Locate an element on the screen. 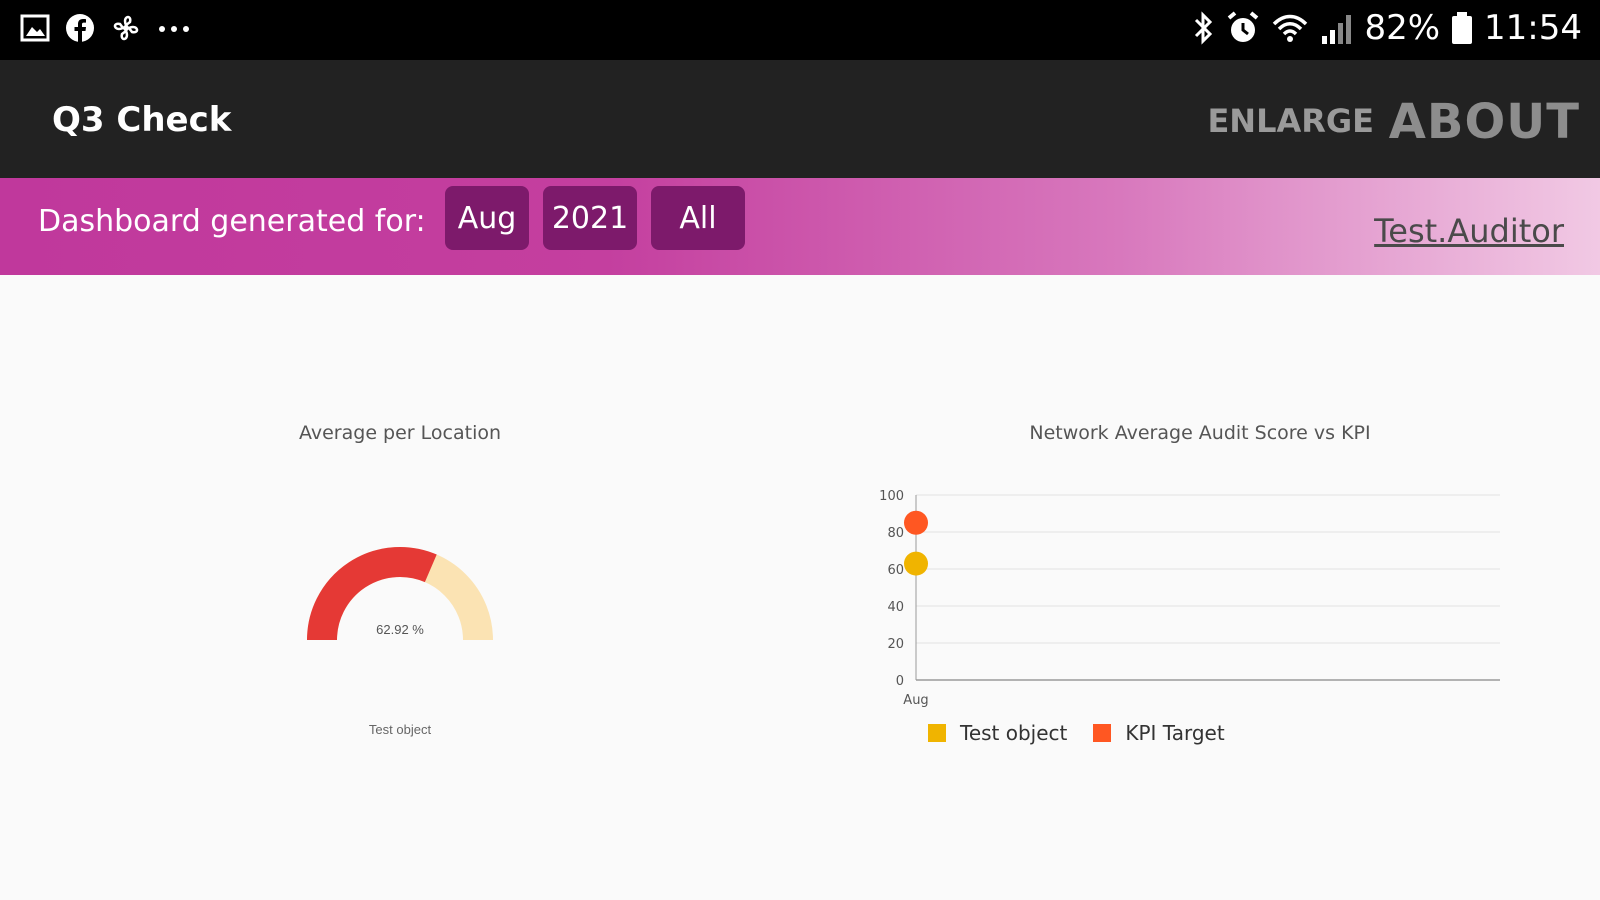 The width and height of the screenshot is (1600, 900). y-tick-label: 0 is located at coordinates (900, 681).